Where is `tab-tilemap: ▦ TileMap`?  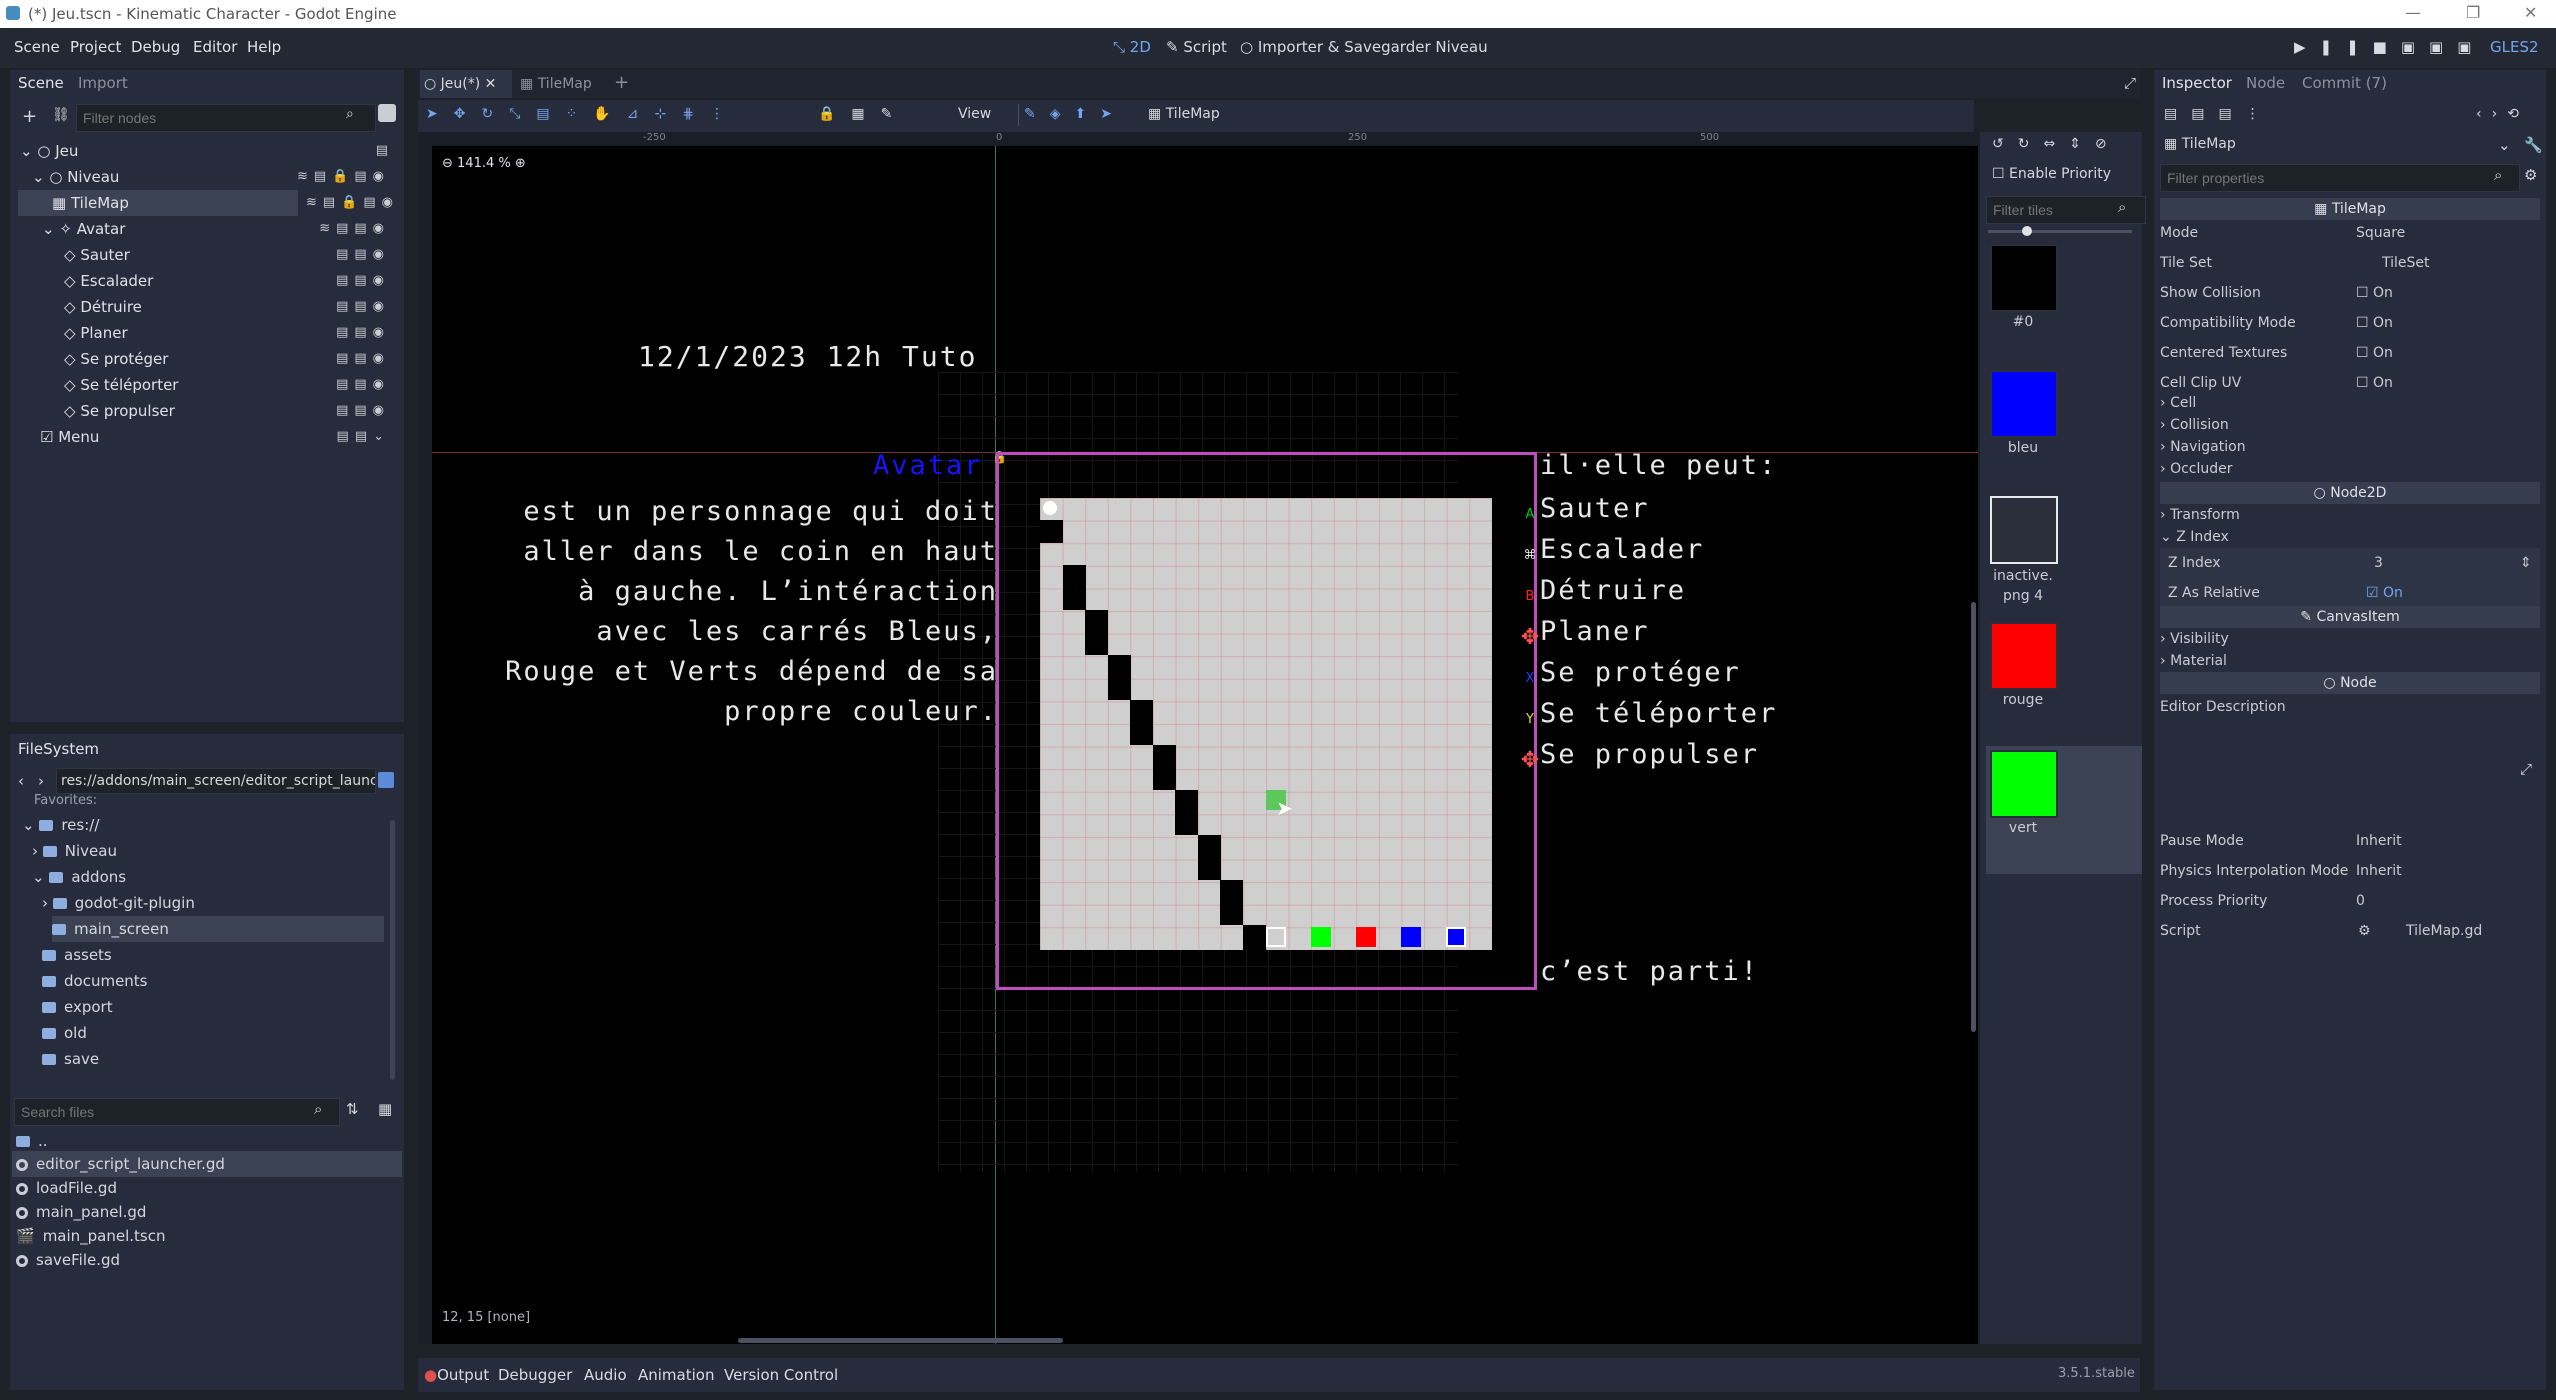 tab-tilemap: ▦ TileMap is located at coordinates (556, 84).